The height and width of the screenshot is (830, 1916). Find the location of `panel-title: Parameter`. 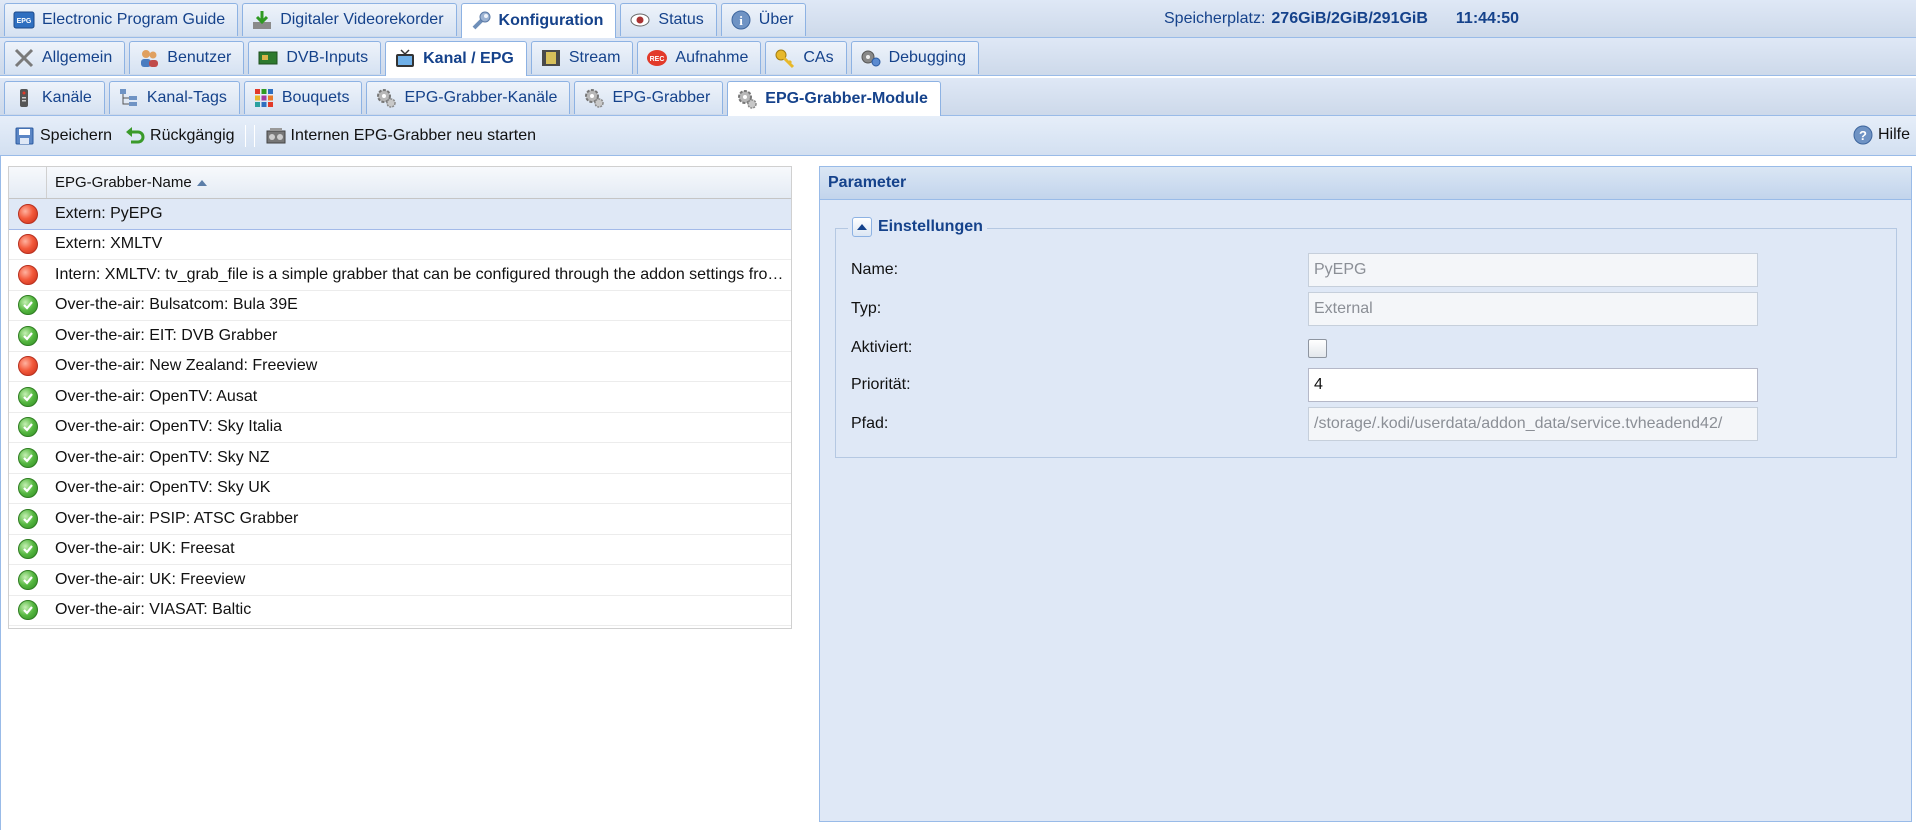

panel-title: Parameter is located at coordinates (1365, 183).